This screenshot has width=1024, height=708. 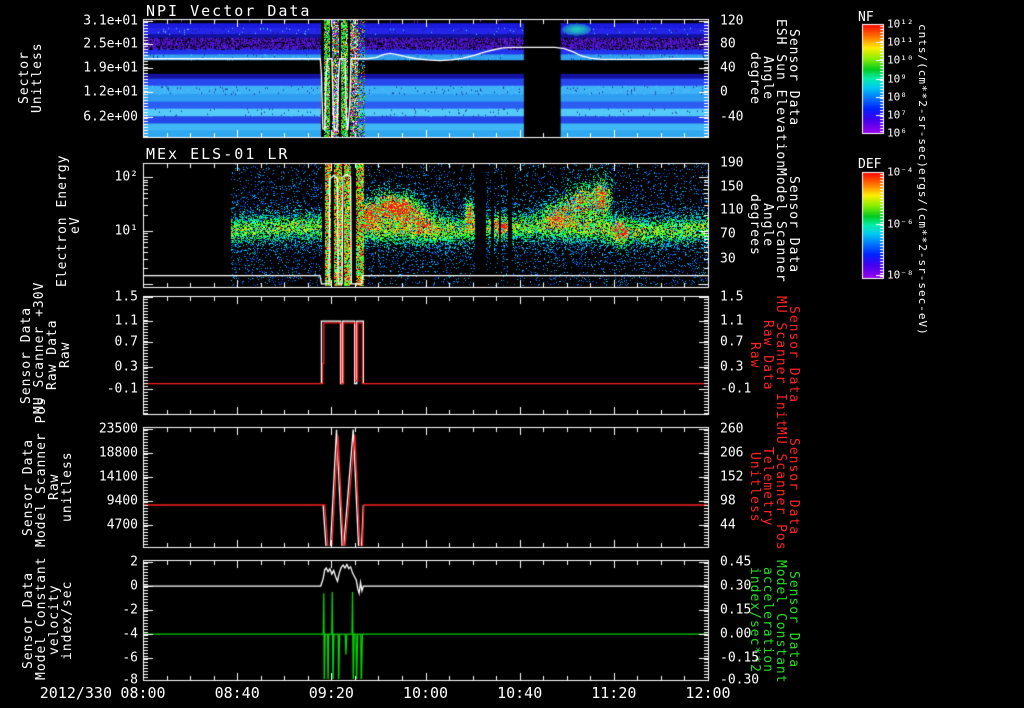 What do you see at coordinates (118, 429) in the screenshot?
I see `p4-left-tick-label: 23500` at bounding box center [118, 429].